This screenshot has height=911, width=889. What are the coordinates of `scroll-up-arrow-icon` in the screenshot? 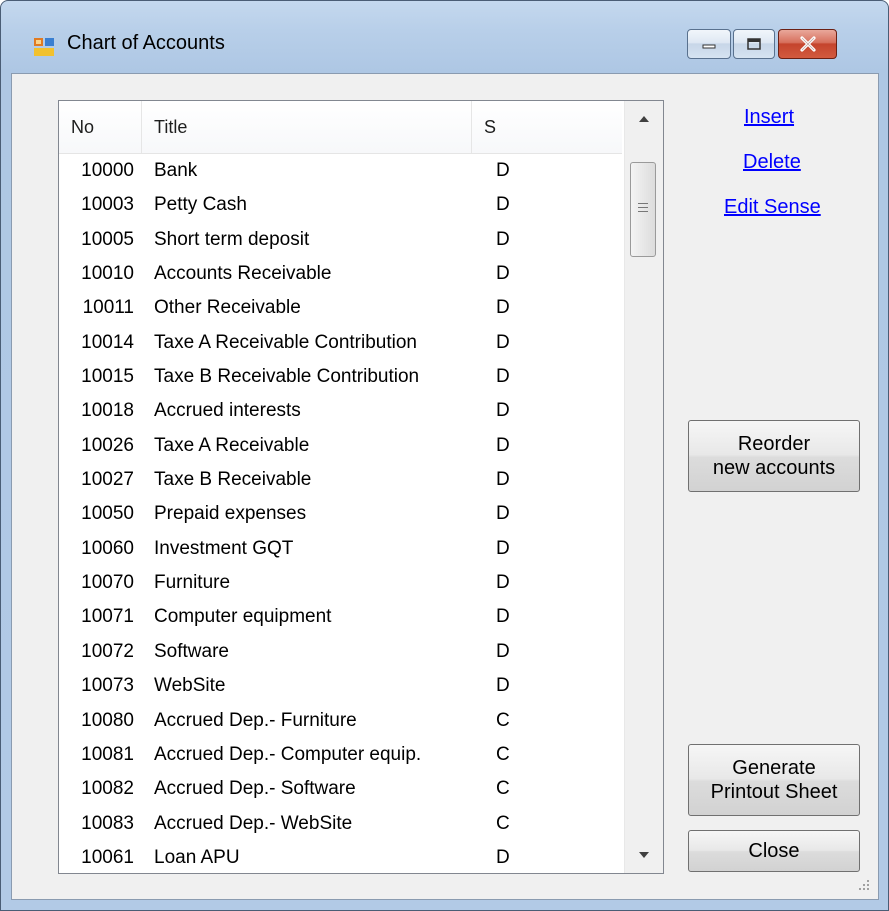 It's located at (644, 119).